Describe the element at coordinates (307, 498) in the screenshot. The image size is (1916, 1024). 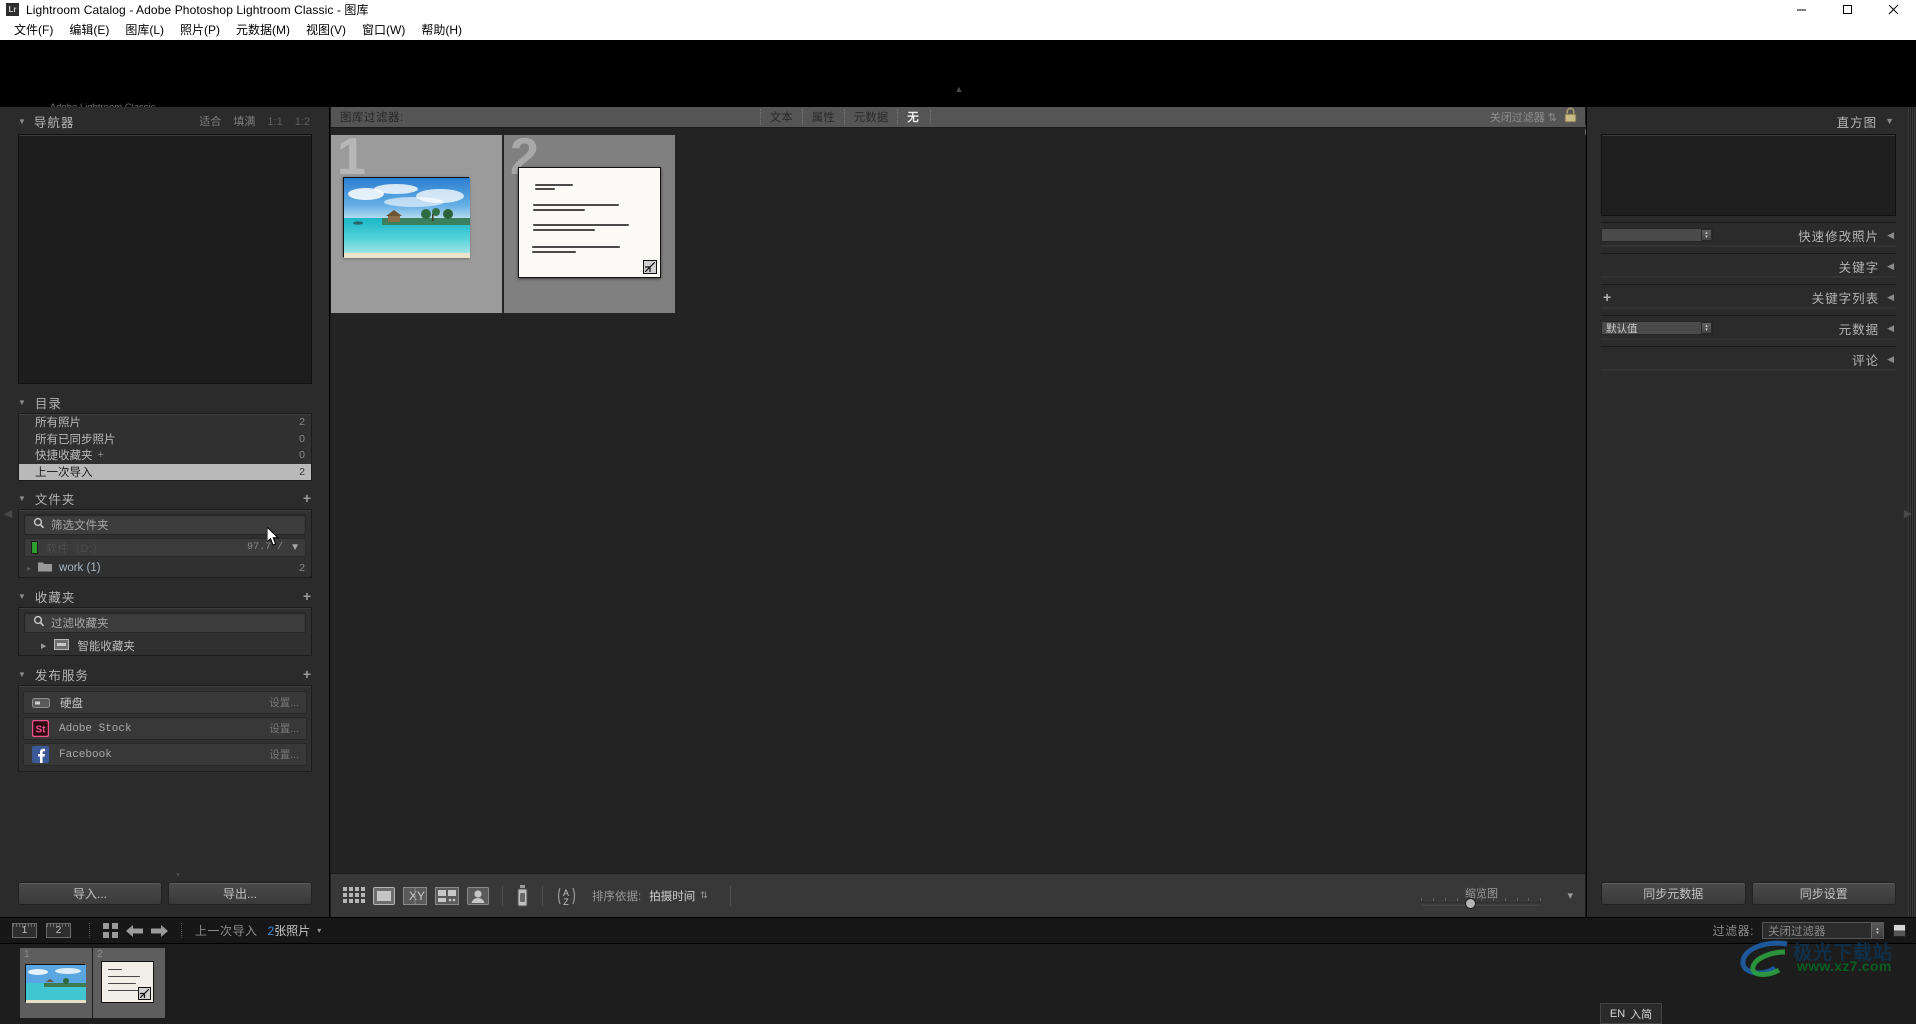
I see `add-folder-button: +` at that location.